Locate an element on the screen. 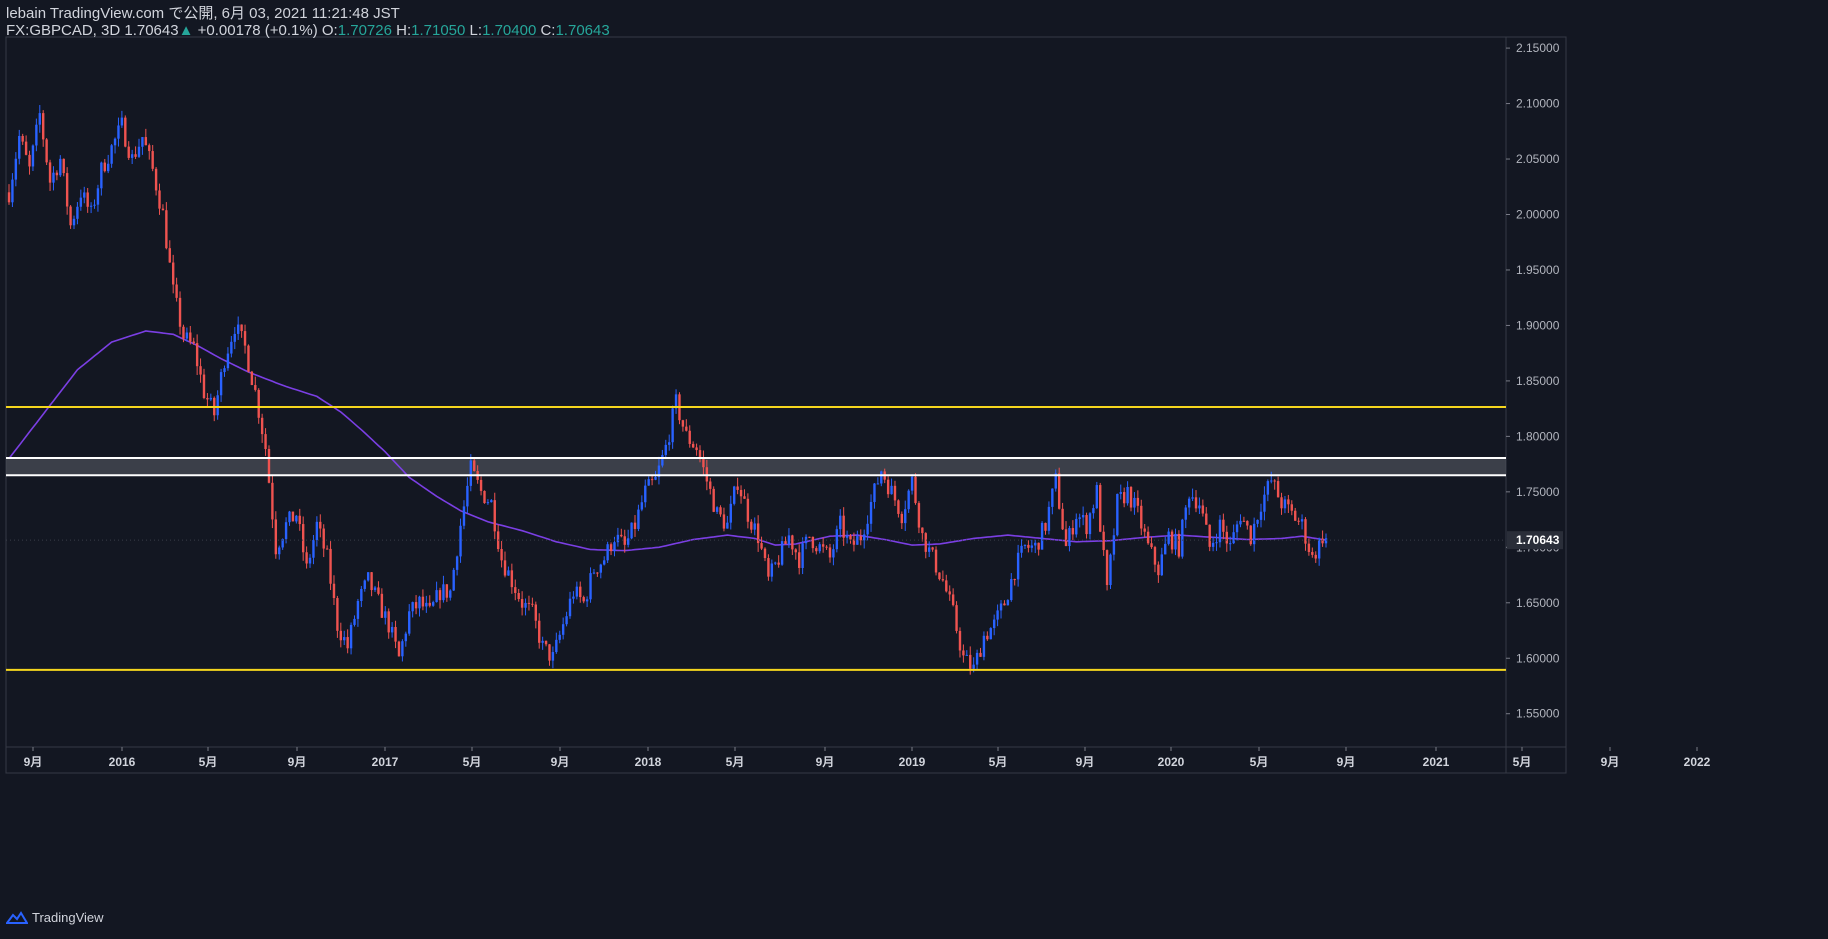 This screenshot has height=939, width=1828. time-tick-label: 2022 is located at coordinates (1697, 762).